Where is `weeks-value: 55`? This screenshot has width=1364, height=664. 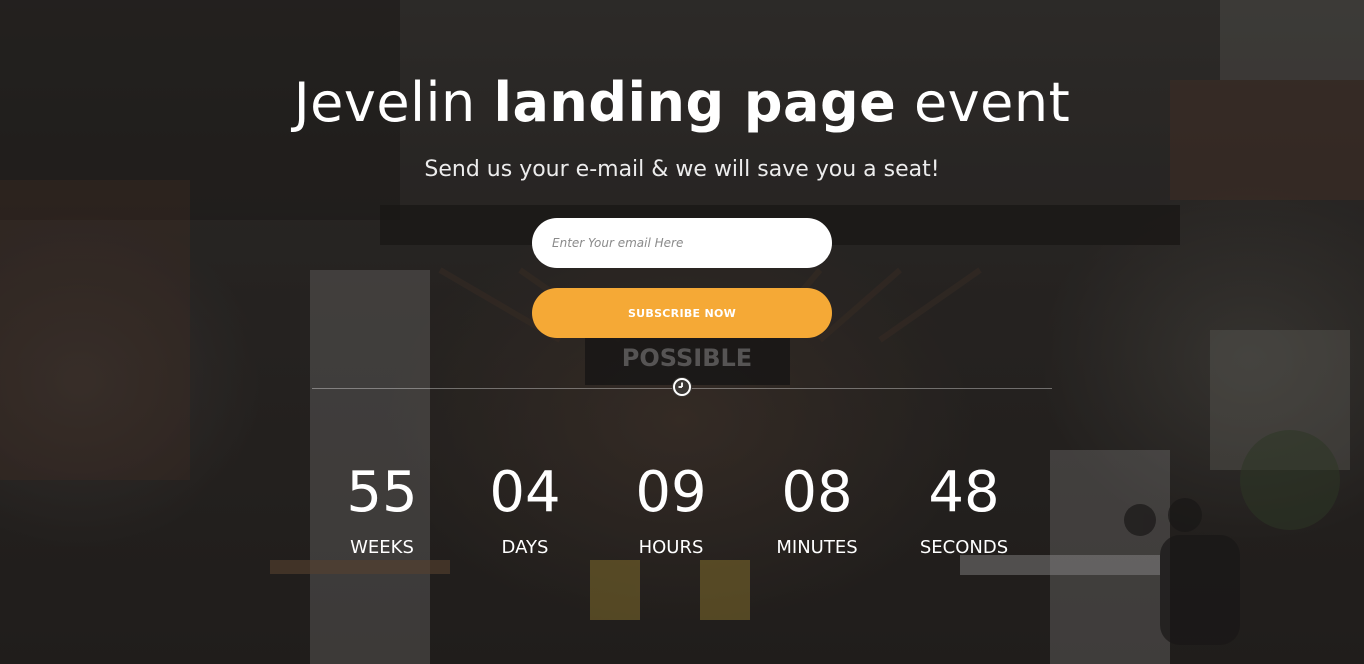 weeks-value: 55 is located at coordinates (382, 492).